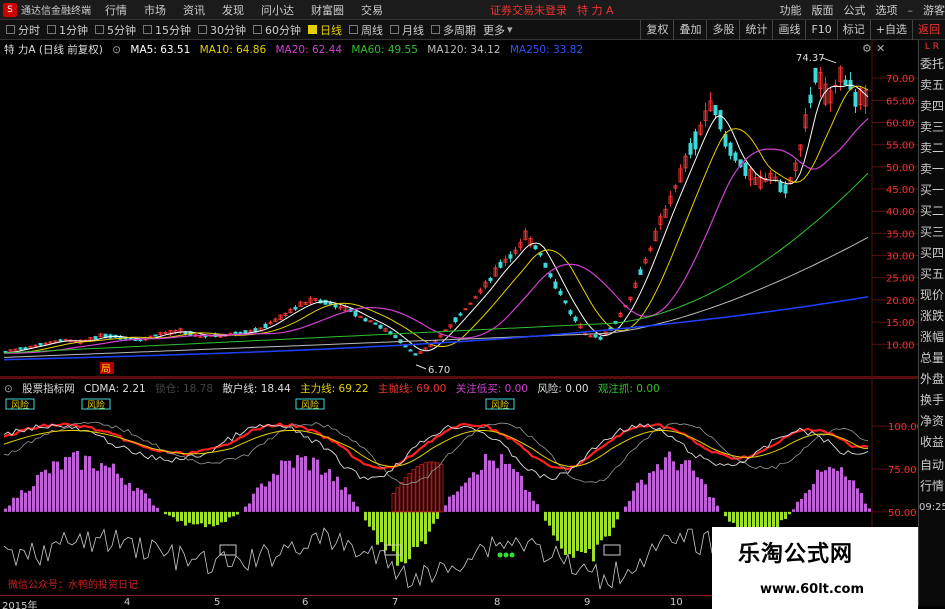 The width and height of the screenshot is (945, 609). Describe the element at coordinates (932, 400) in the screenshot. I see `side-item-turnover: 换手` at that location.